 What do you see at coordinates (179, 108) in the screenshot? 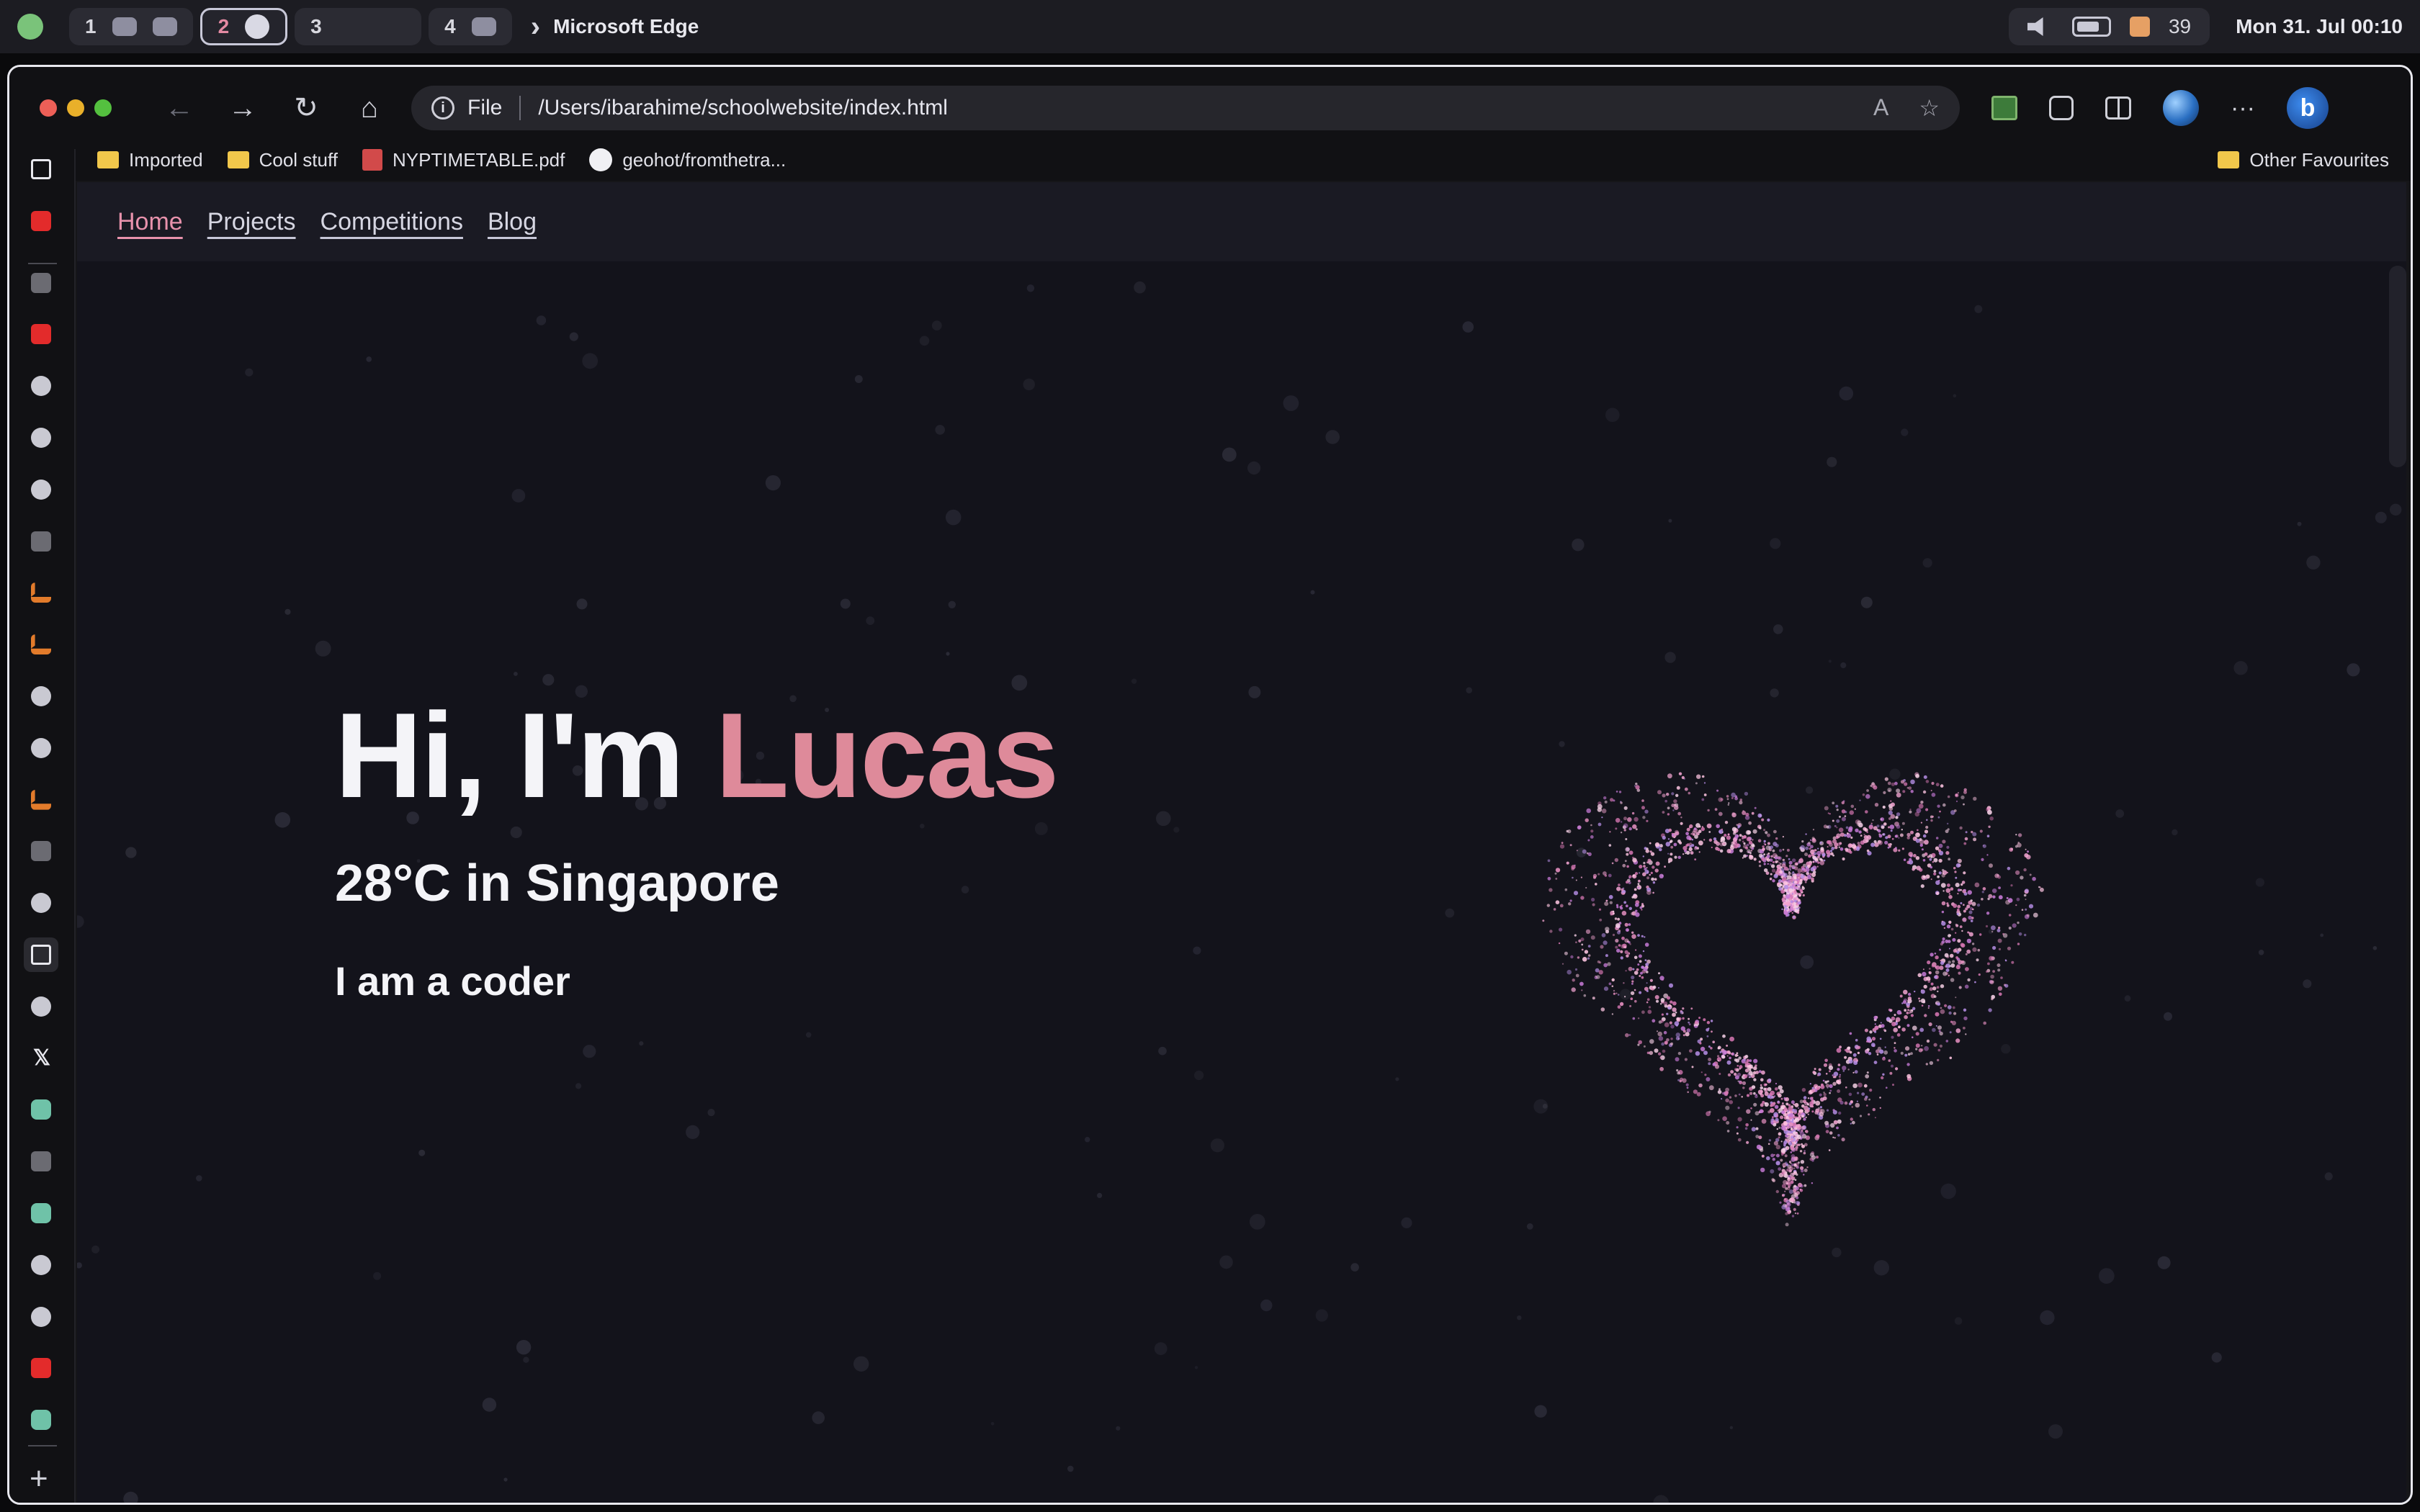
I see `back-button: ←` at bounding box center [179, 108].